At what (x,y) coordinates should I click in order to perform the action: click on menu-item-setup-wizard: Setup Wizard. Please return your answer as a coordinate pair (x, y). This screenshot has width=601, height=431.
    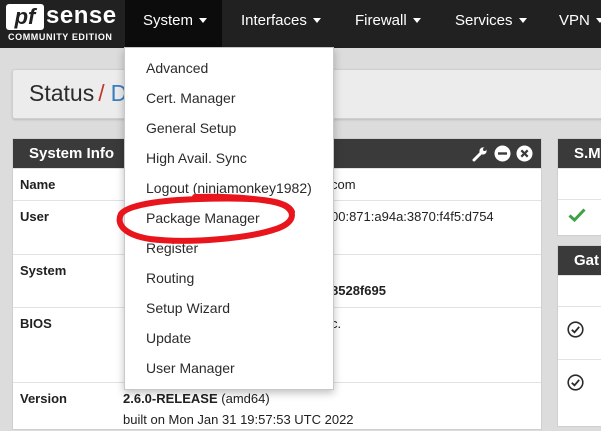
    Looking at the image, I should click on (229, 308).